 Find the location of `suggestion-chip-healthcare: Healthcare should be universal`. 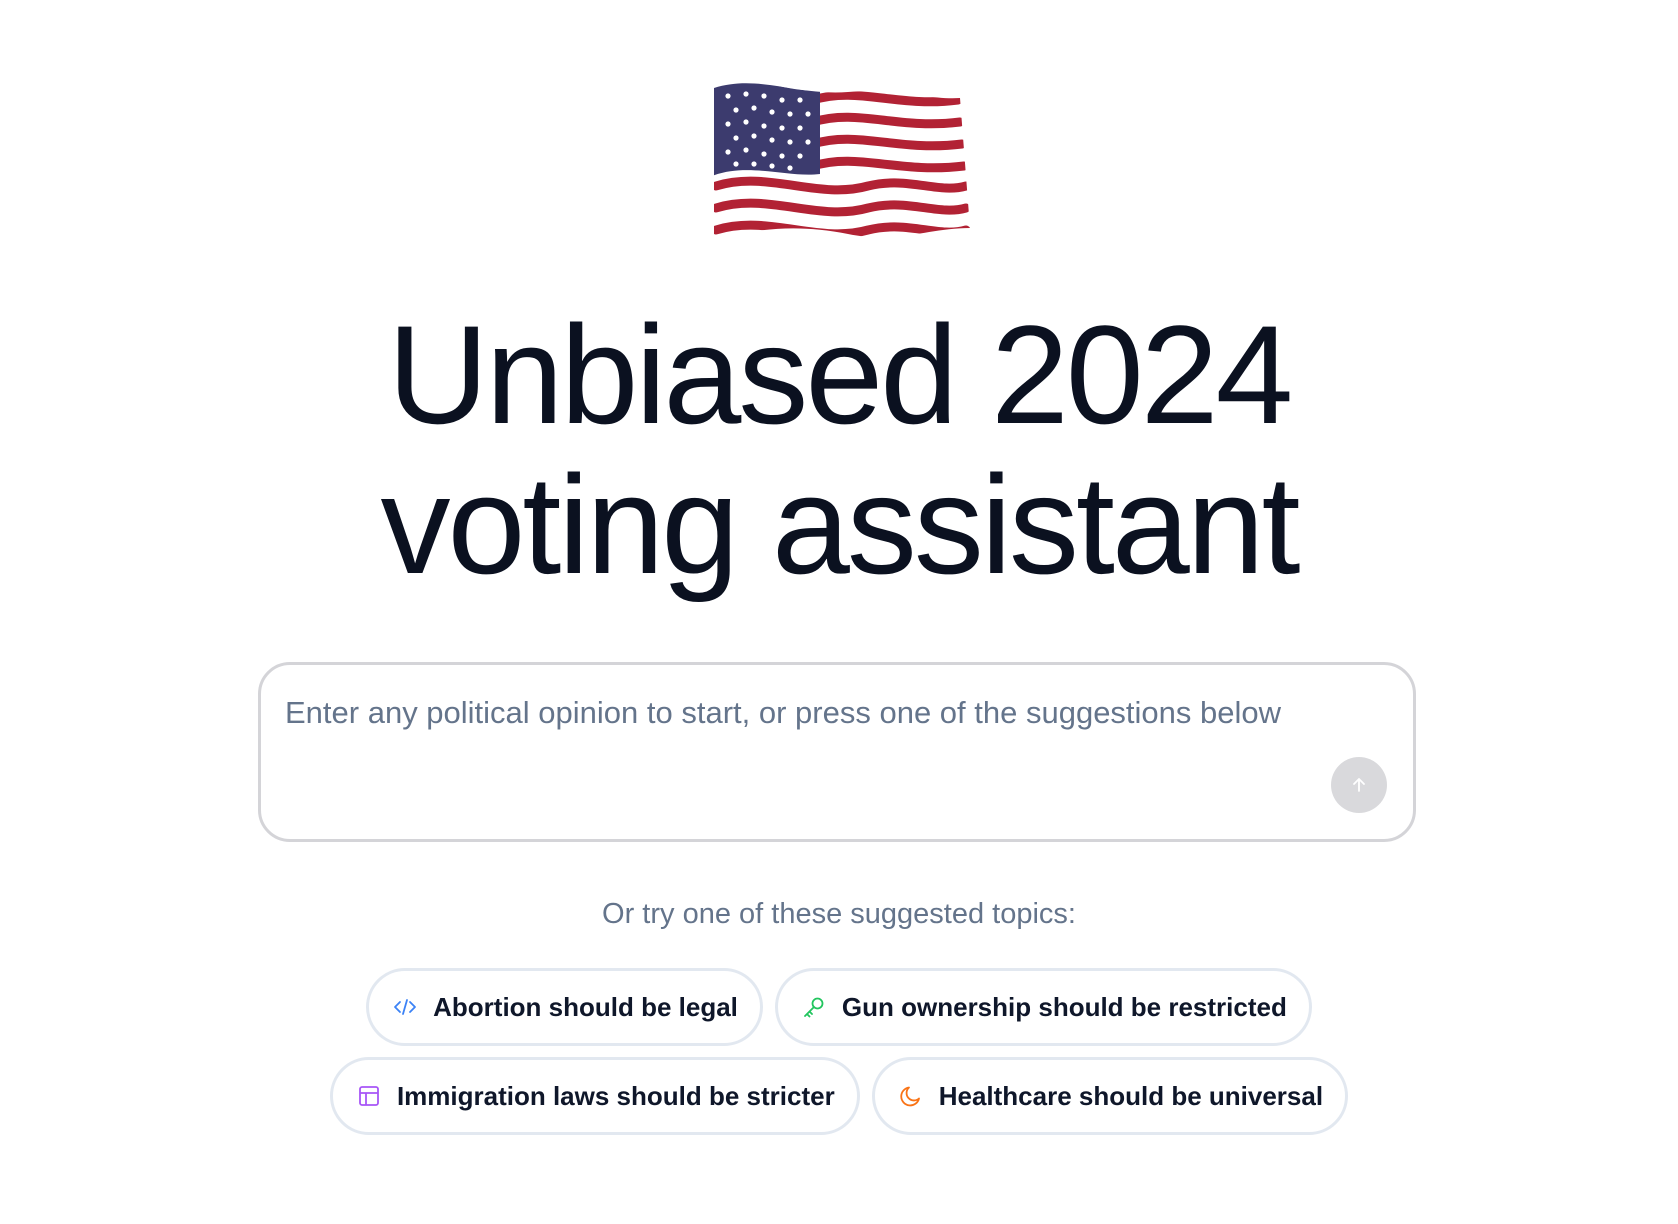

suggestion-chip-healthcare: Healthcare should be universal is located at coordinates (1110, 1096).